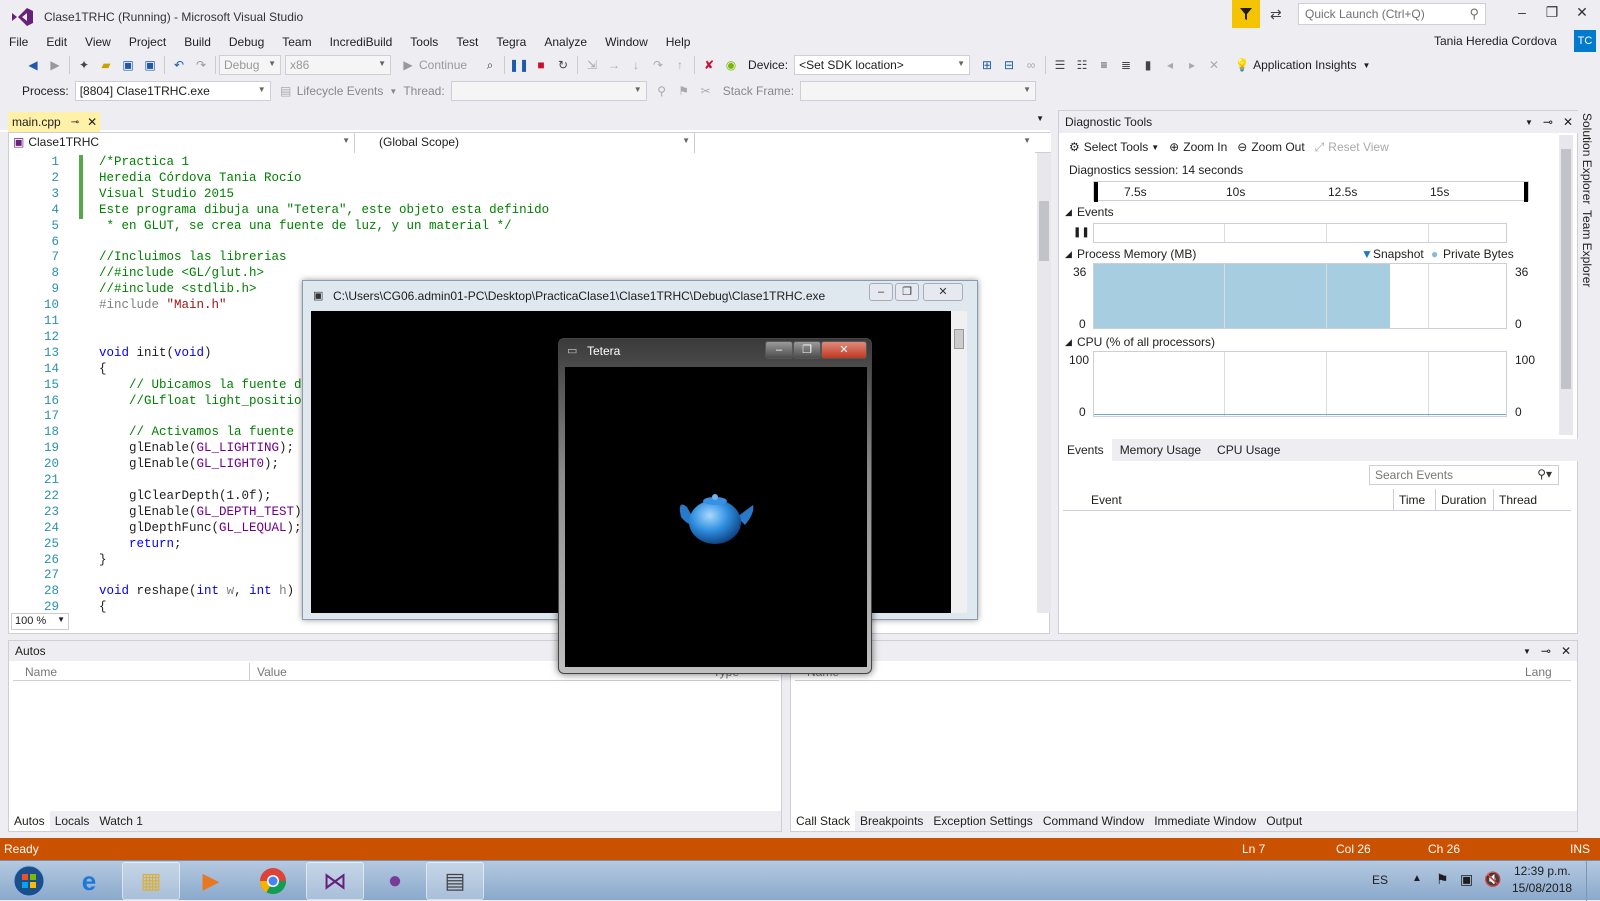 Image resolution: width=1600 pixels, height=901 pixels. What do you see at coordinates (1031, 65) in the screenshot?
I see `glasses-icon: ∞` at bounding box center [1031, 65].